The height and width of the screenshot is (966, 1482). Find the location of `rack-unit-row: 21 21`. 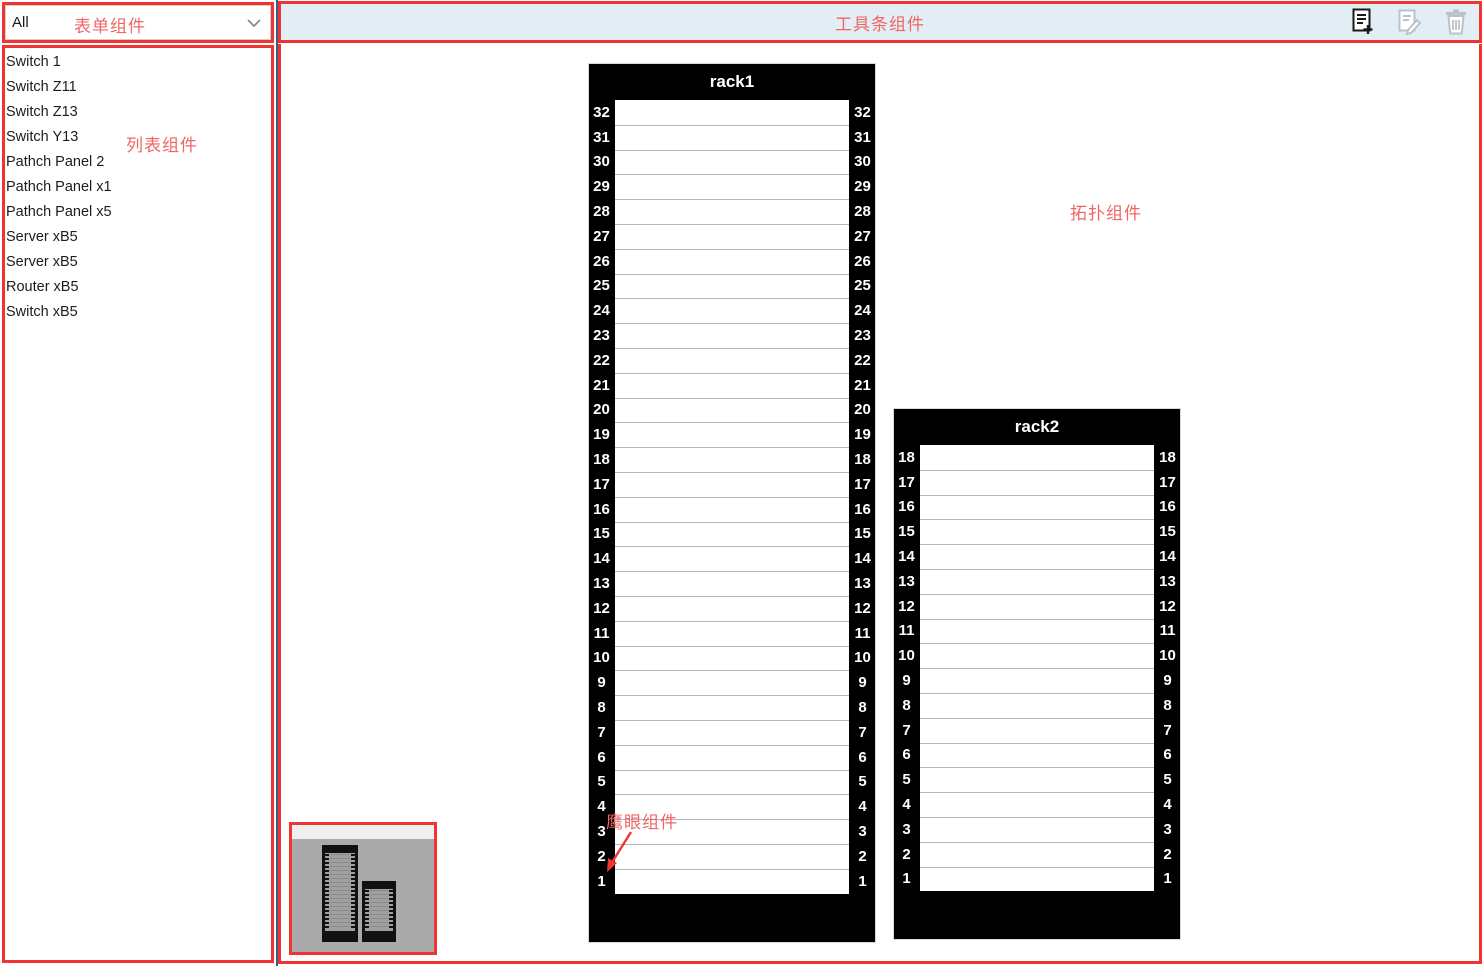

rack-unit-row: 21 21 is located at coordinates (732, 385).